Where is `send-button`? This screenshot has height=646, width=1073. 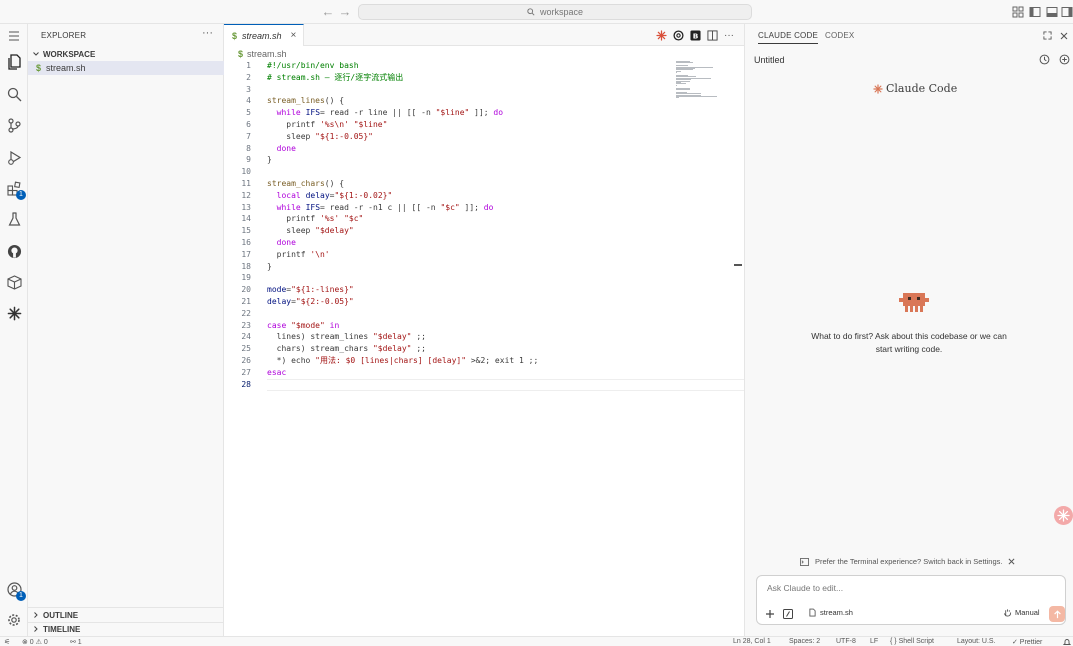
send-button is located at coordinates (1057, 614).